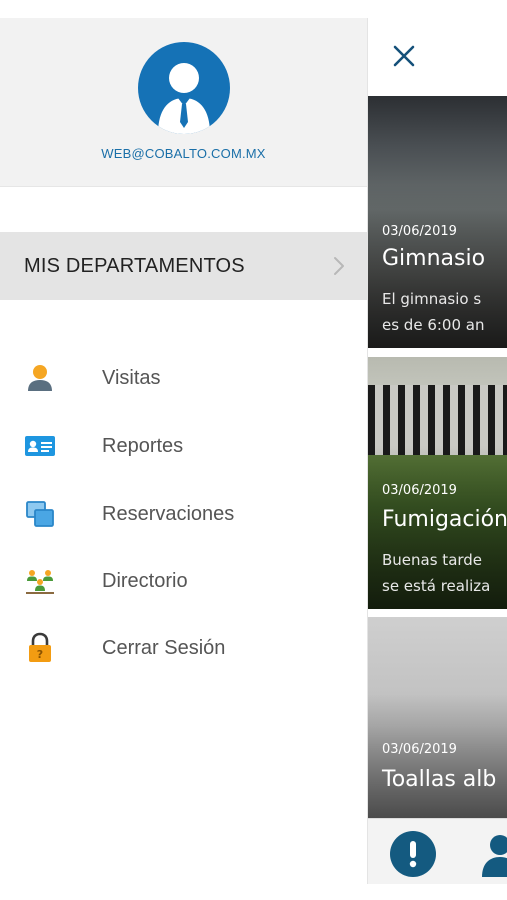 The height and width of the screenshot is (900, 507). I want to click on profile-header: WEB@COBALTO.COM.MX, so click(183, 102).